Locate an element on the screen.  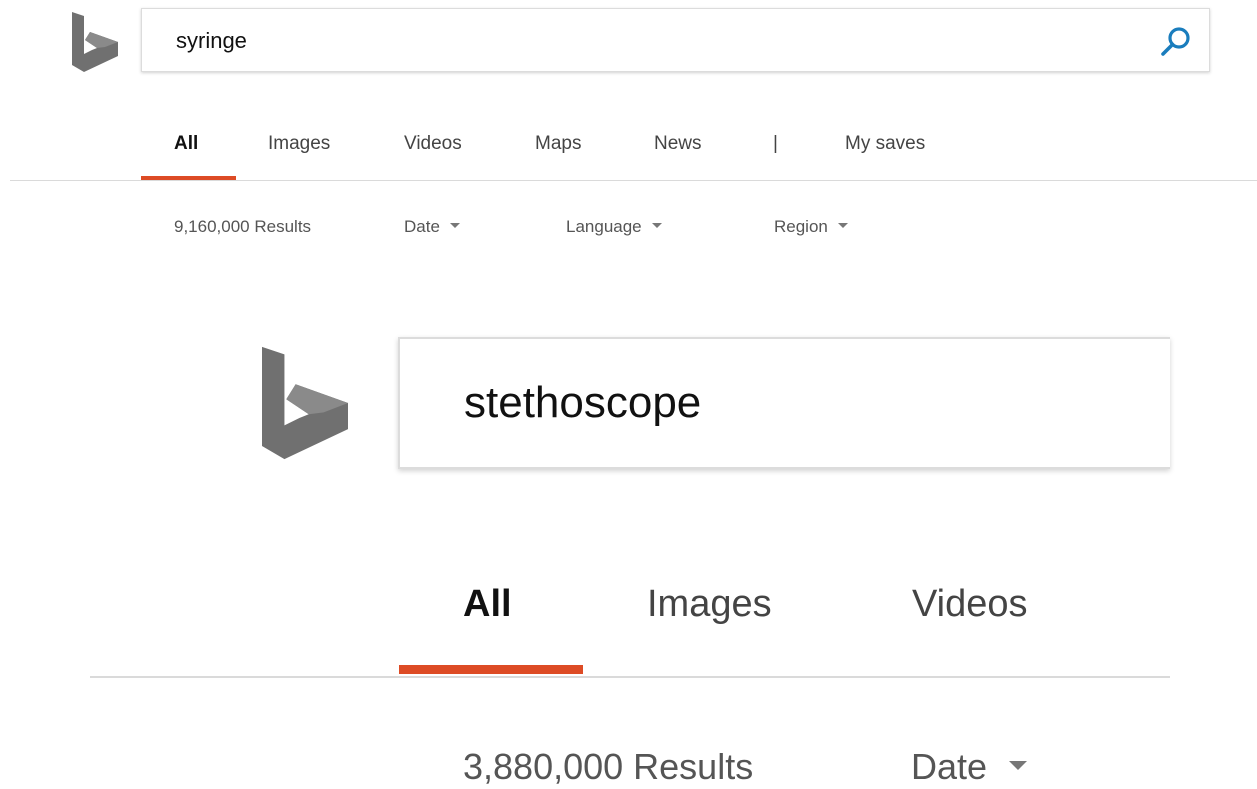
date-filter: Date is located at coordinates (432, 227).